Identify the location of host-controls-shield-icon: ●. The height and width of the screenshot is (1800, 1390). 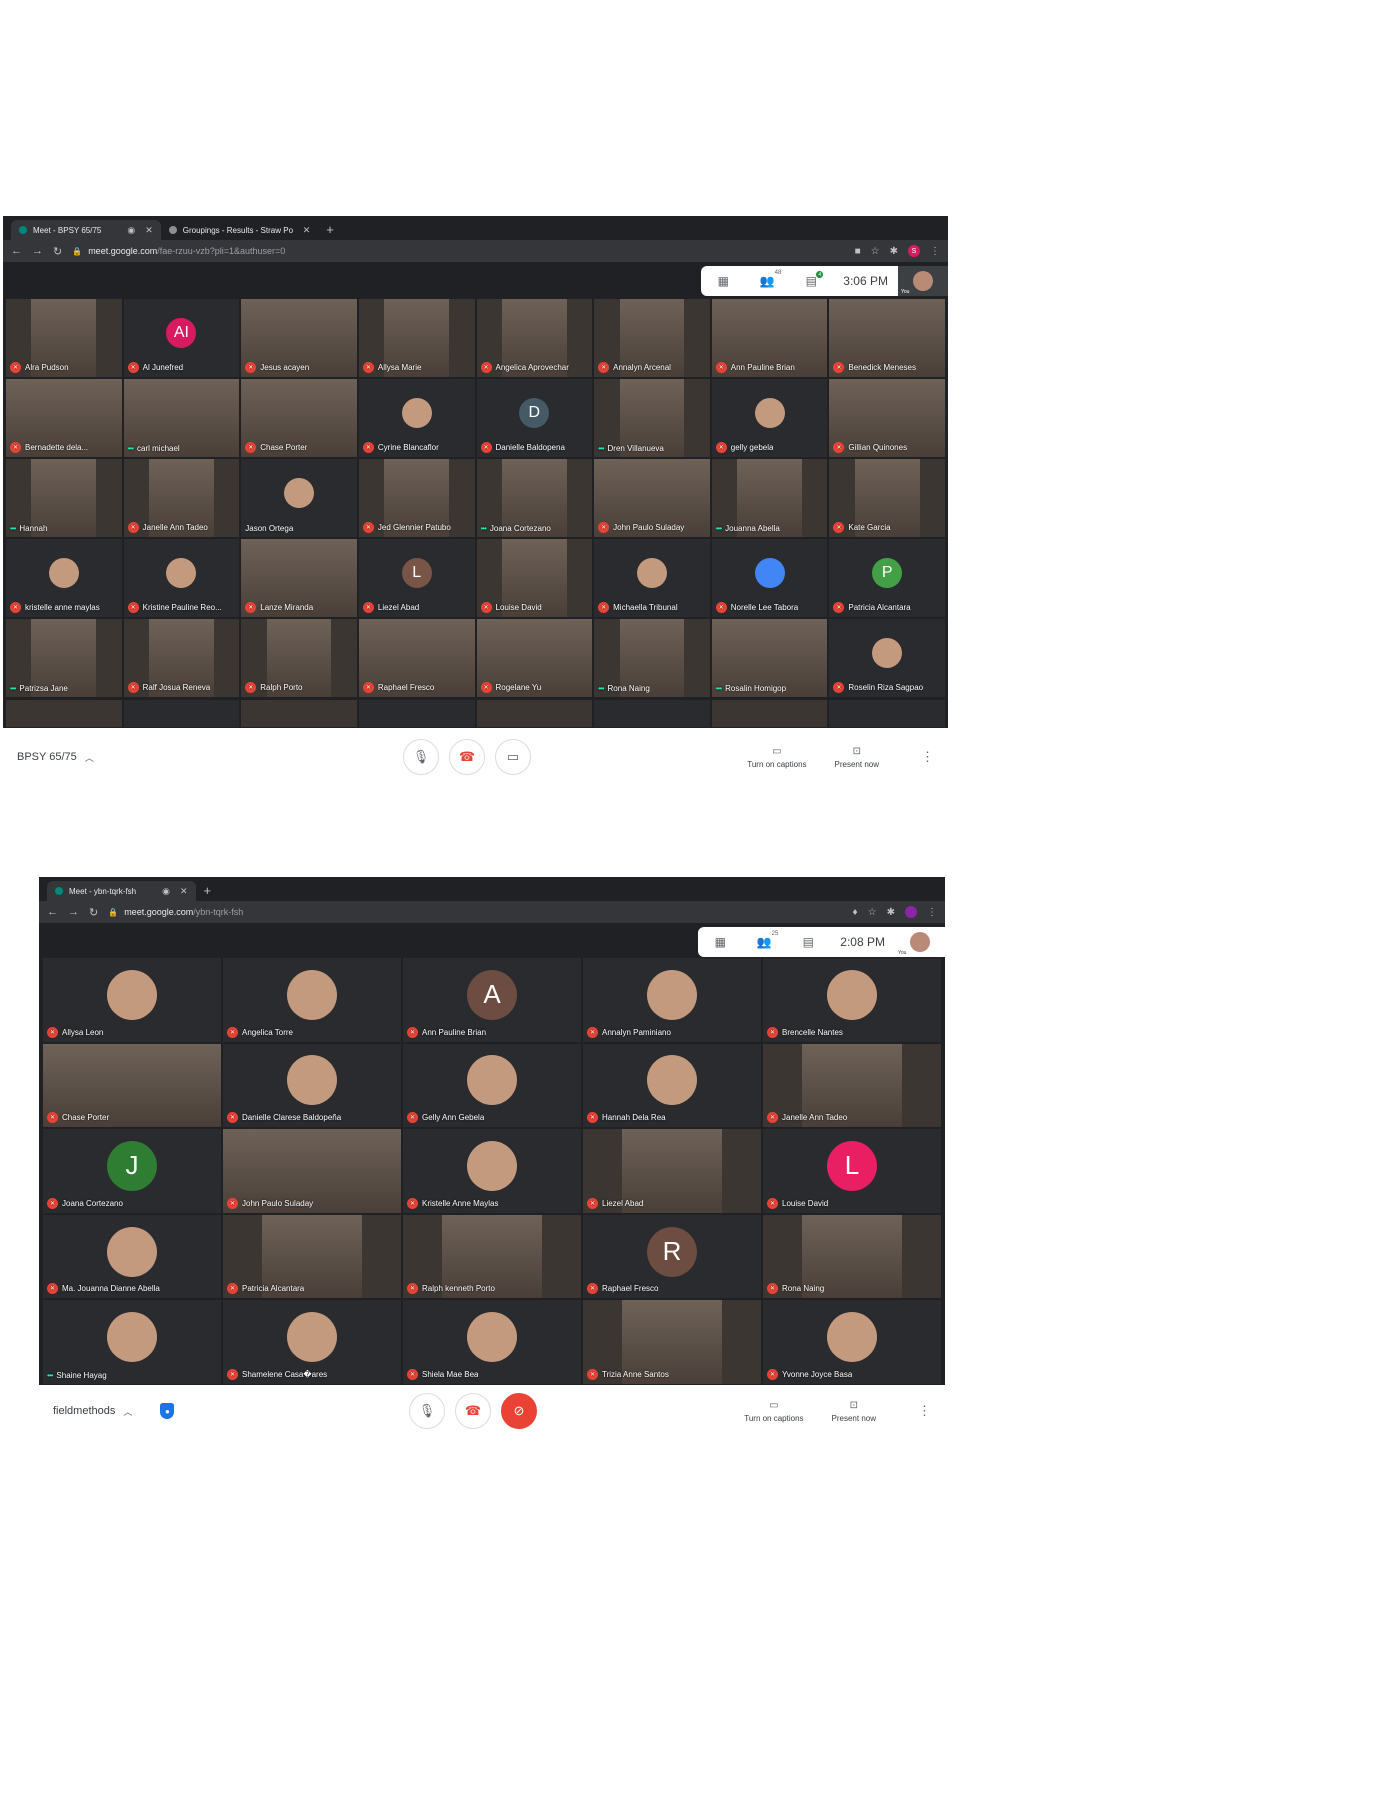
(167, 1411).